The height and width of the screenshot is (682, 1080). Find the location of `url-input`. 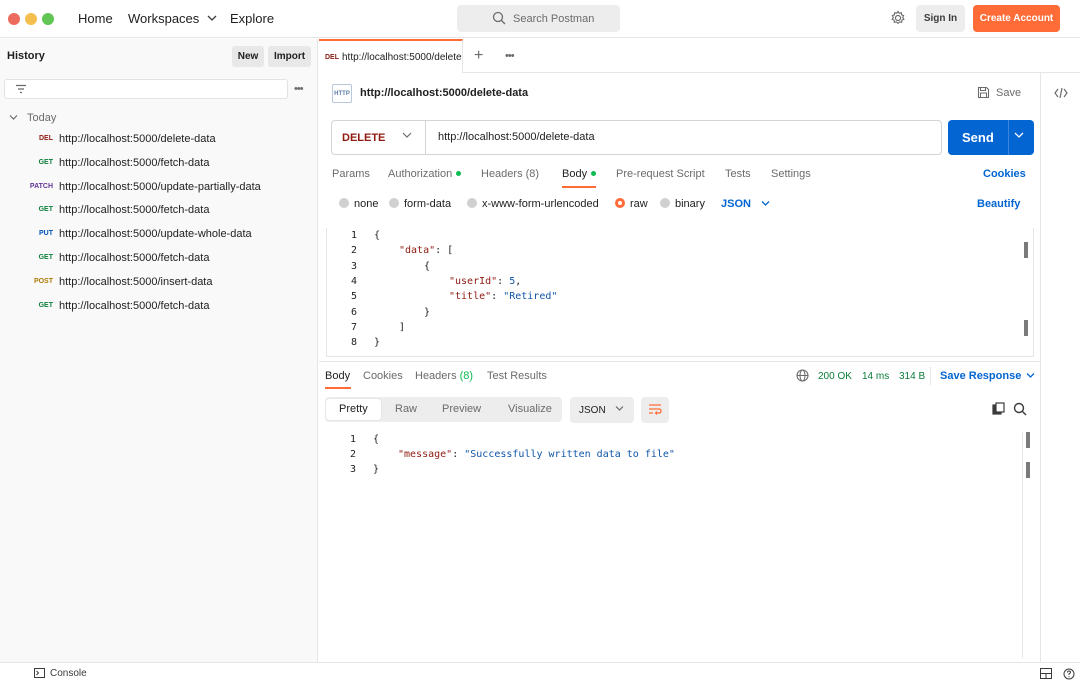

url-input is located at coordinates (678, 137).